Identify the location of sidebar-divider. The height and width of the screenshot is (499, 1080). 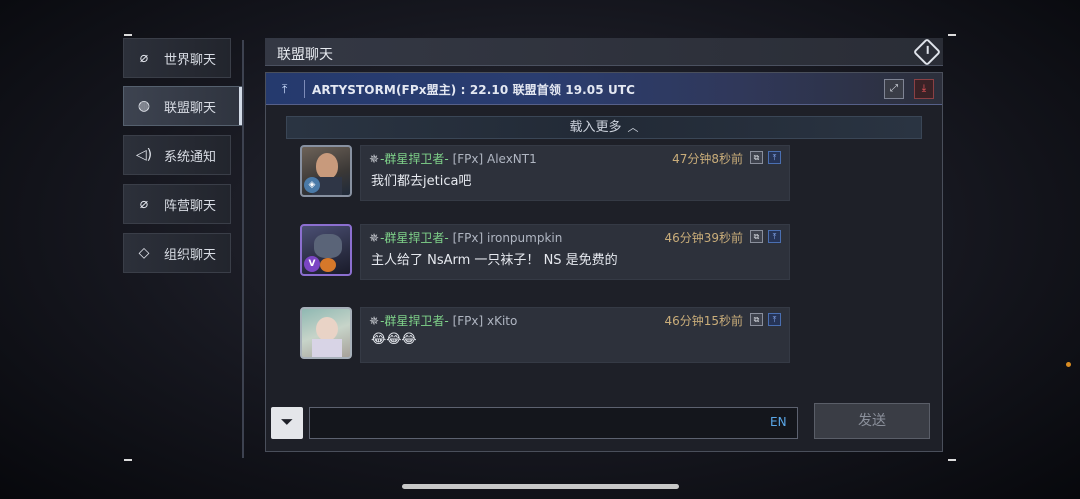
(243, 249).